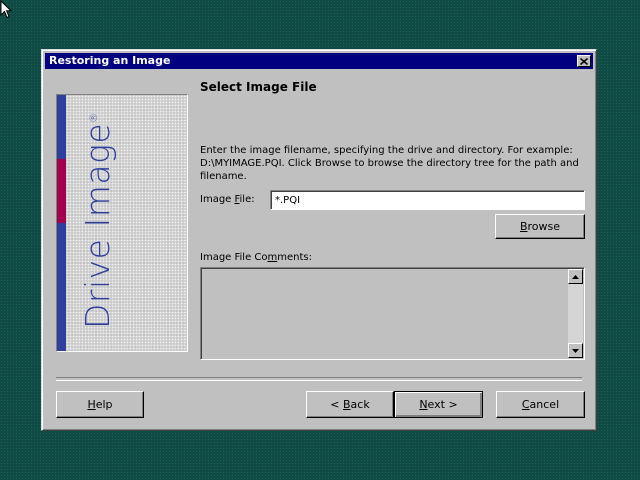  Describe the element at coordinates (256, 257) in the screenshot. I see `image-file-comments-label: Image File Comments:` at that location.